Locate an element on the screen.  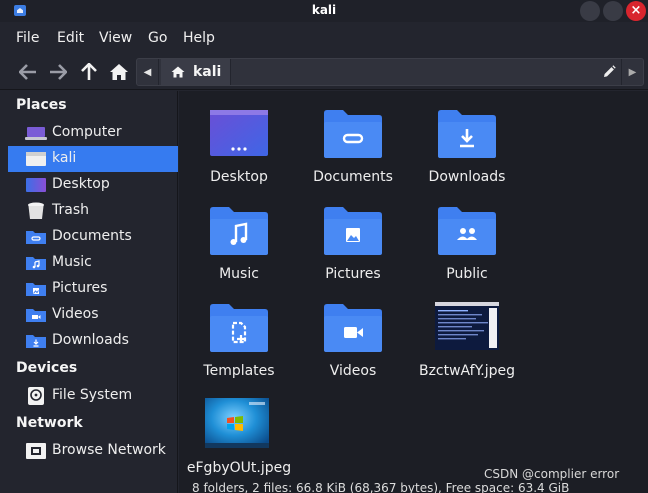
file-item-public: Public is located at coordinates (467, 237).